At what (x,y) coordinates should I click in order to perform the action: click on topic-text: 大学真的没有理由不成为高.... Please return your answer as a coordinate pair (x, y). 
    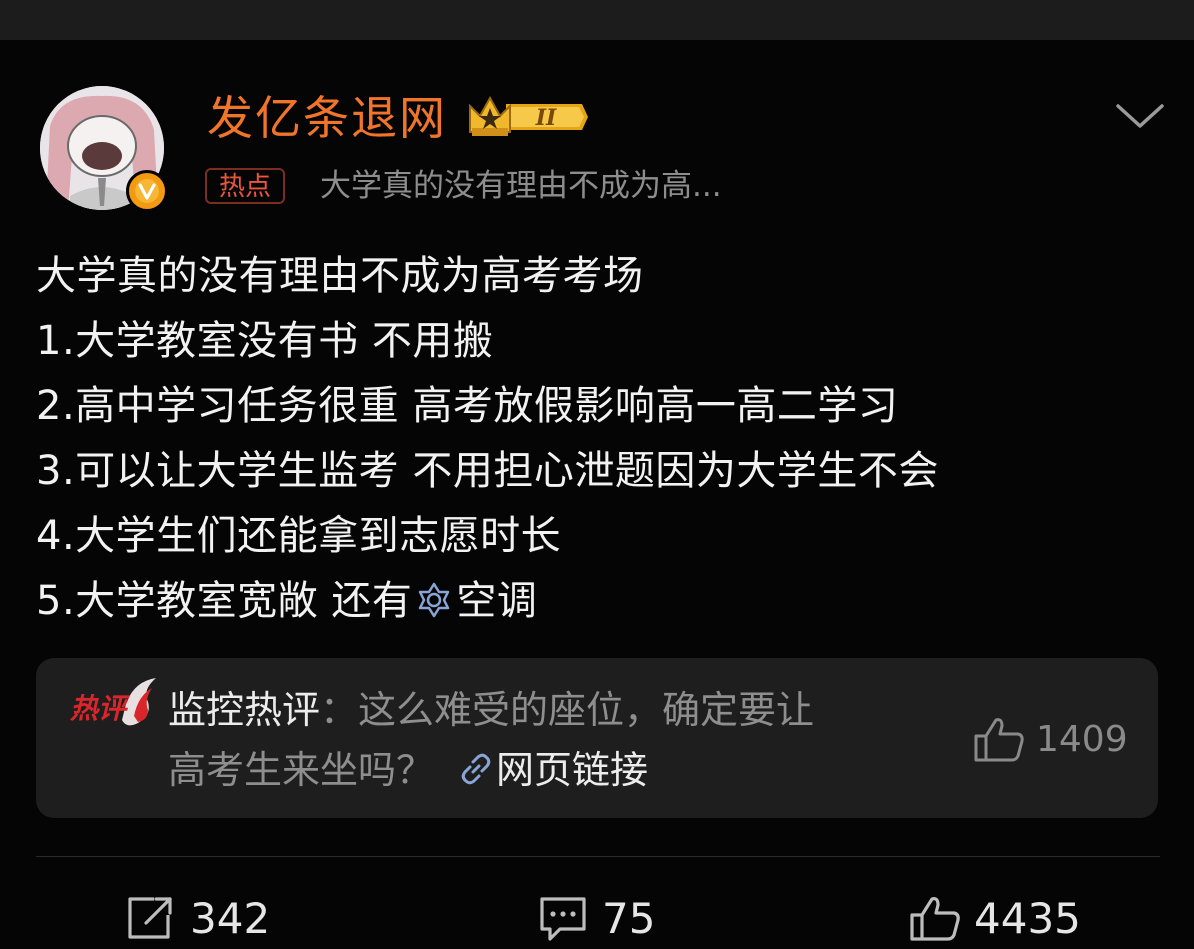
    Looking at the image, I should click on (521, 186).